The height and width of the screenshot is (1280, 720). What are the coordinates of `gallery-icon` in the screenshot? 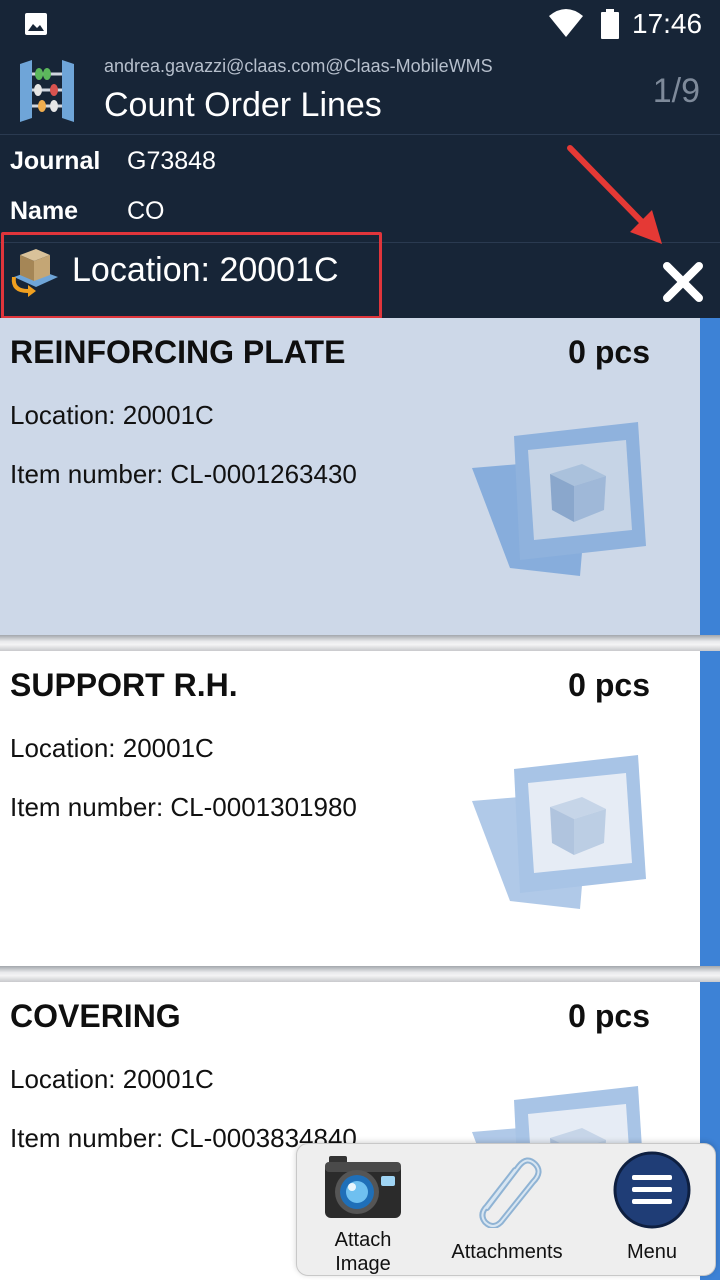 It's located at (36, 24).